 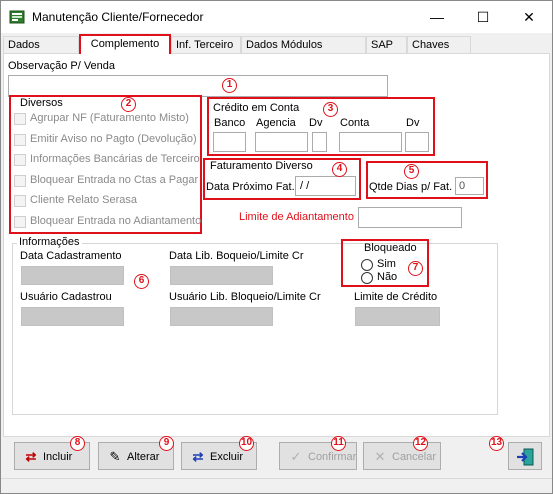 I want to click on marker-12: 12, so click(x=420, y=443).